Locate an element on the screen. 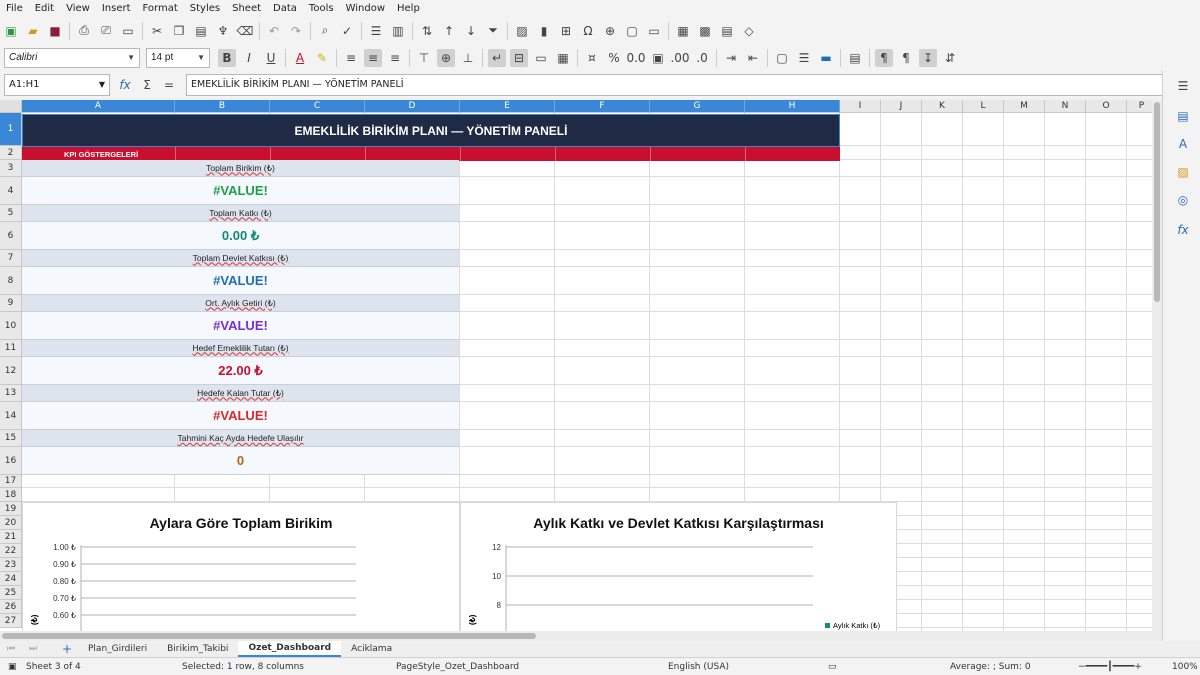 This screenshot has width=1200, height=675. gallery-icon: ▨ is located at coordinates (1183, 172).